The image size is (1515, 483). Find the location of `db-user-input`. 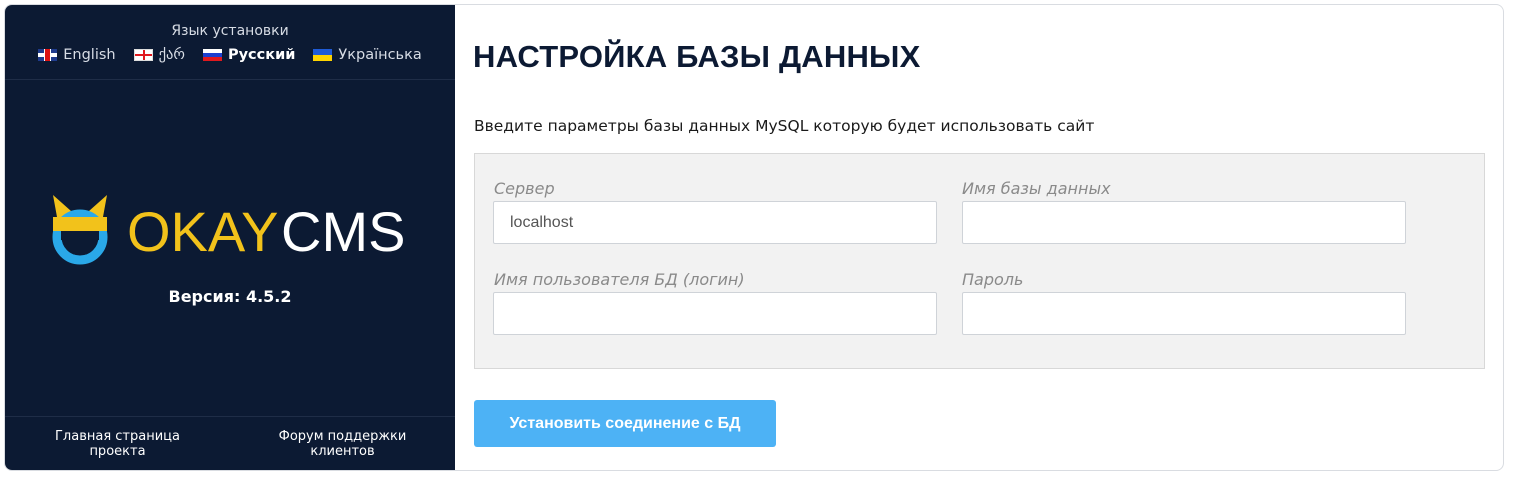

db-user-input is located at coordinates (715, 313).